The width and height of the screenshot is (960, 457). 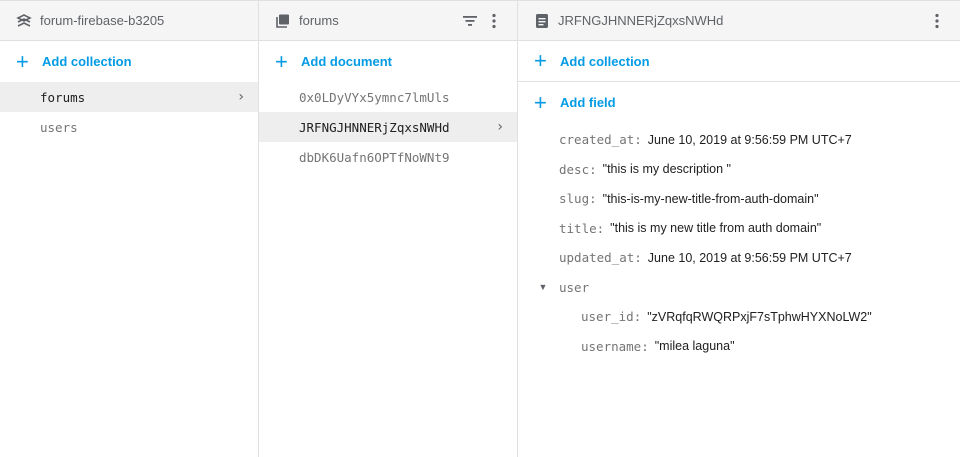 I want to click on firestore-icon, so click(x=24, y=21).